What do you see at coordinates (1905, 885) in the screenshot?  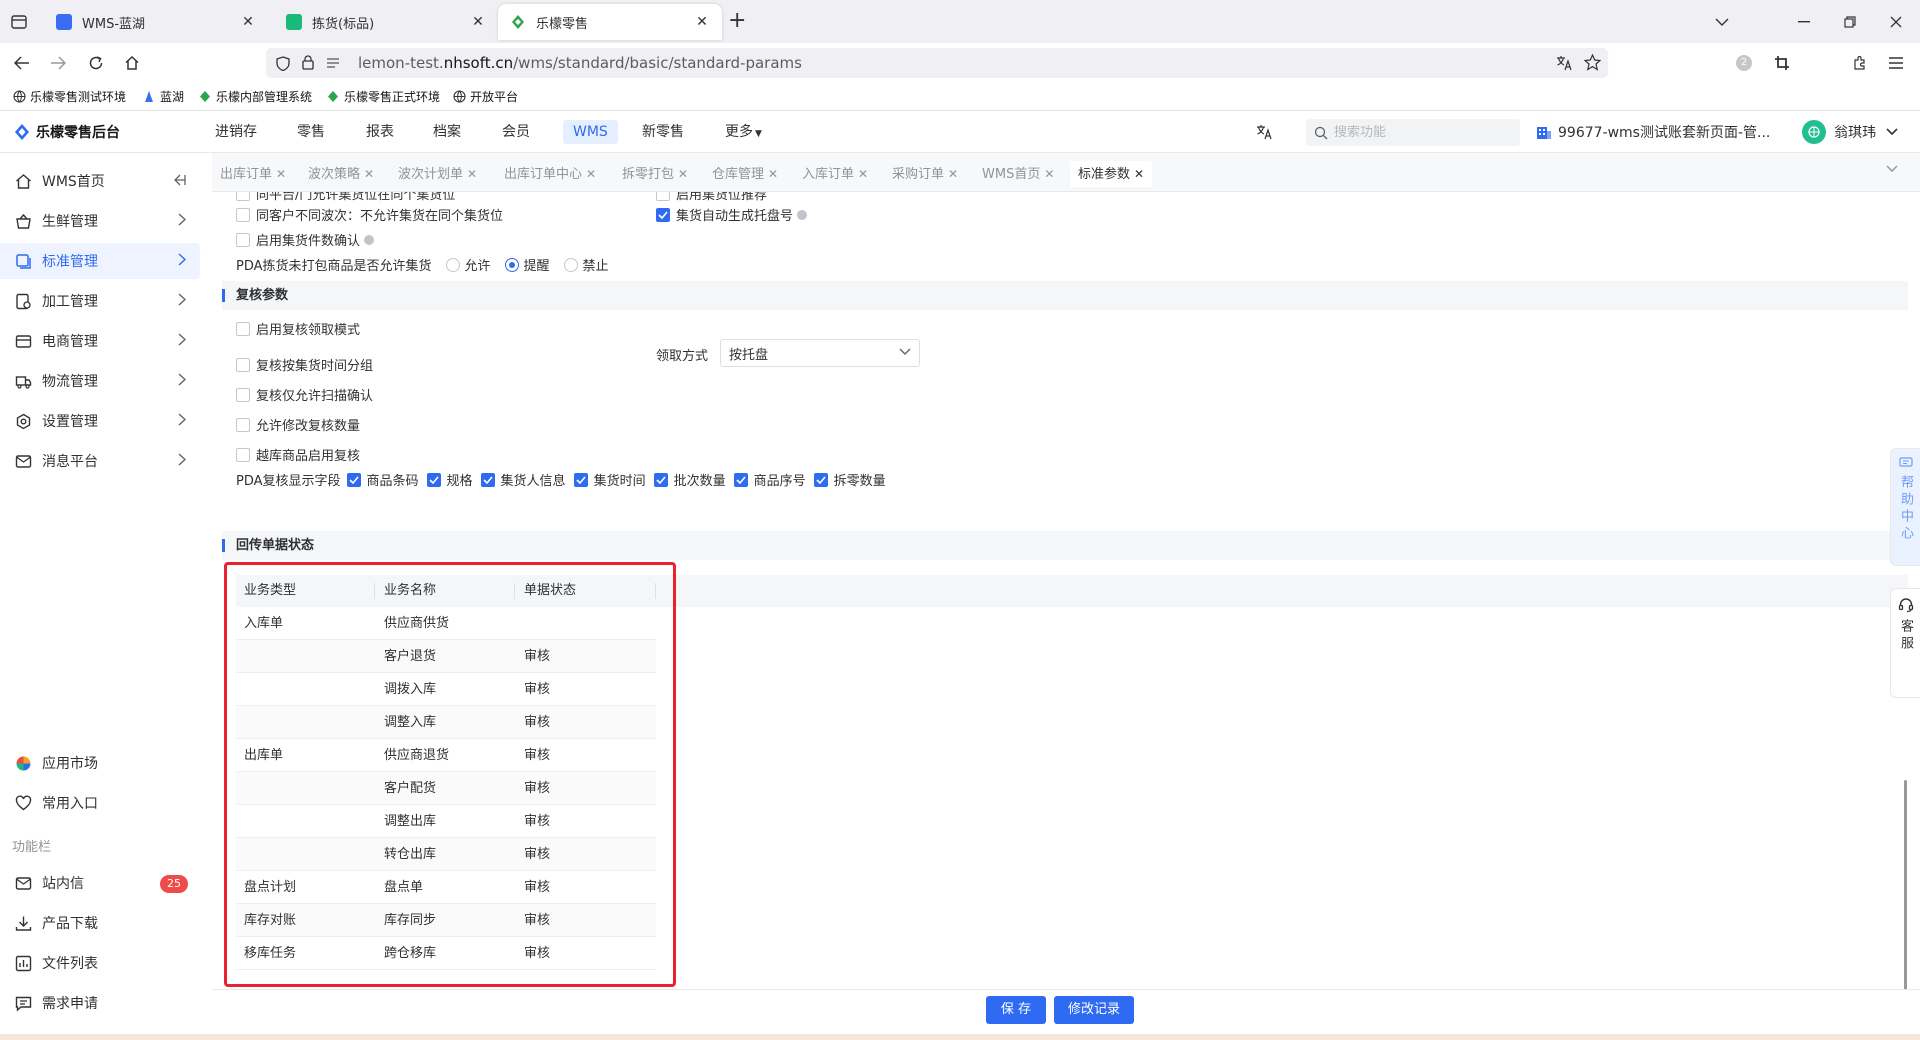 I see `content-scrollbar` at bounding box center [1905, 885].